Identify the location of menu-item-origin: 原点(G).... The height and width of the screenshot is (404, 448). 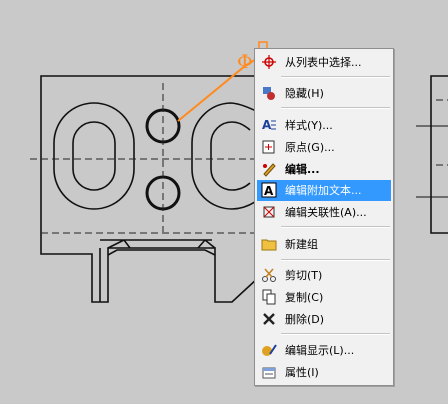
(324, 147).